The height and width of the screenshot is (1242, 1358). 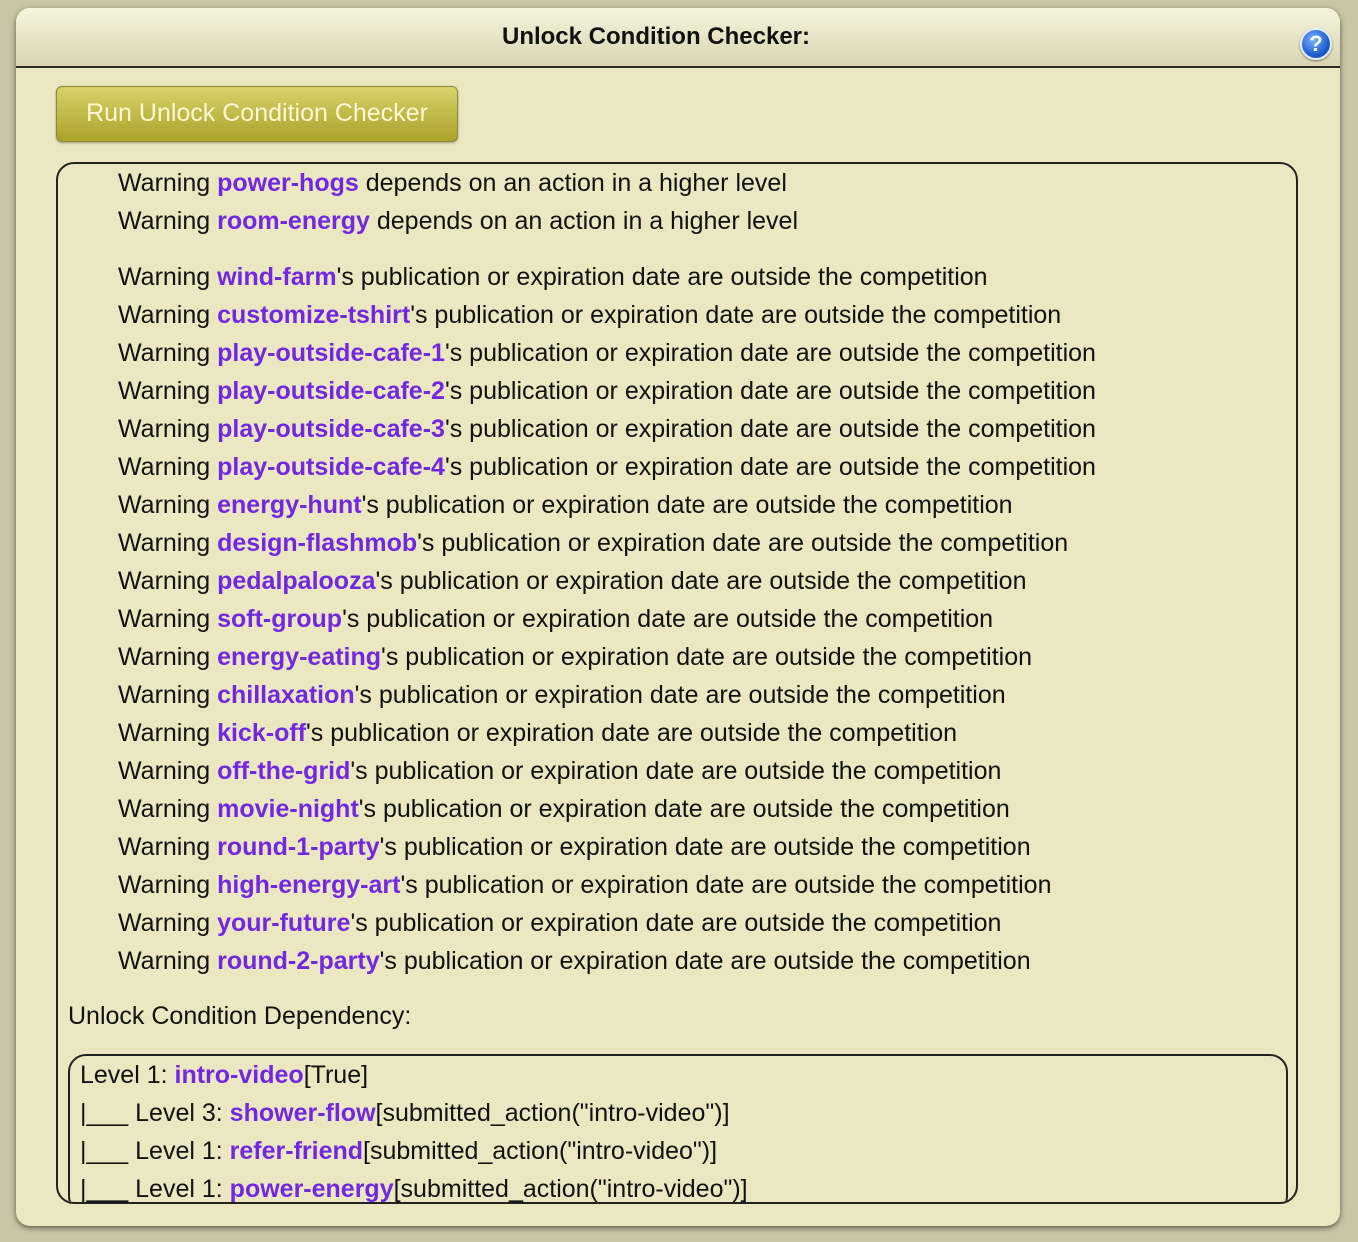 I want to click on action-link: customize-tshirt, so click(x=313, y=315).